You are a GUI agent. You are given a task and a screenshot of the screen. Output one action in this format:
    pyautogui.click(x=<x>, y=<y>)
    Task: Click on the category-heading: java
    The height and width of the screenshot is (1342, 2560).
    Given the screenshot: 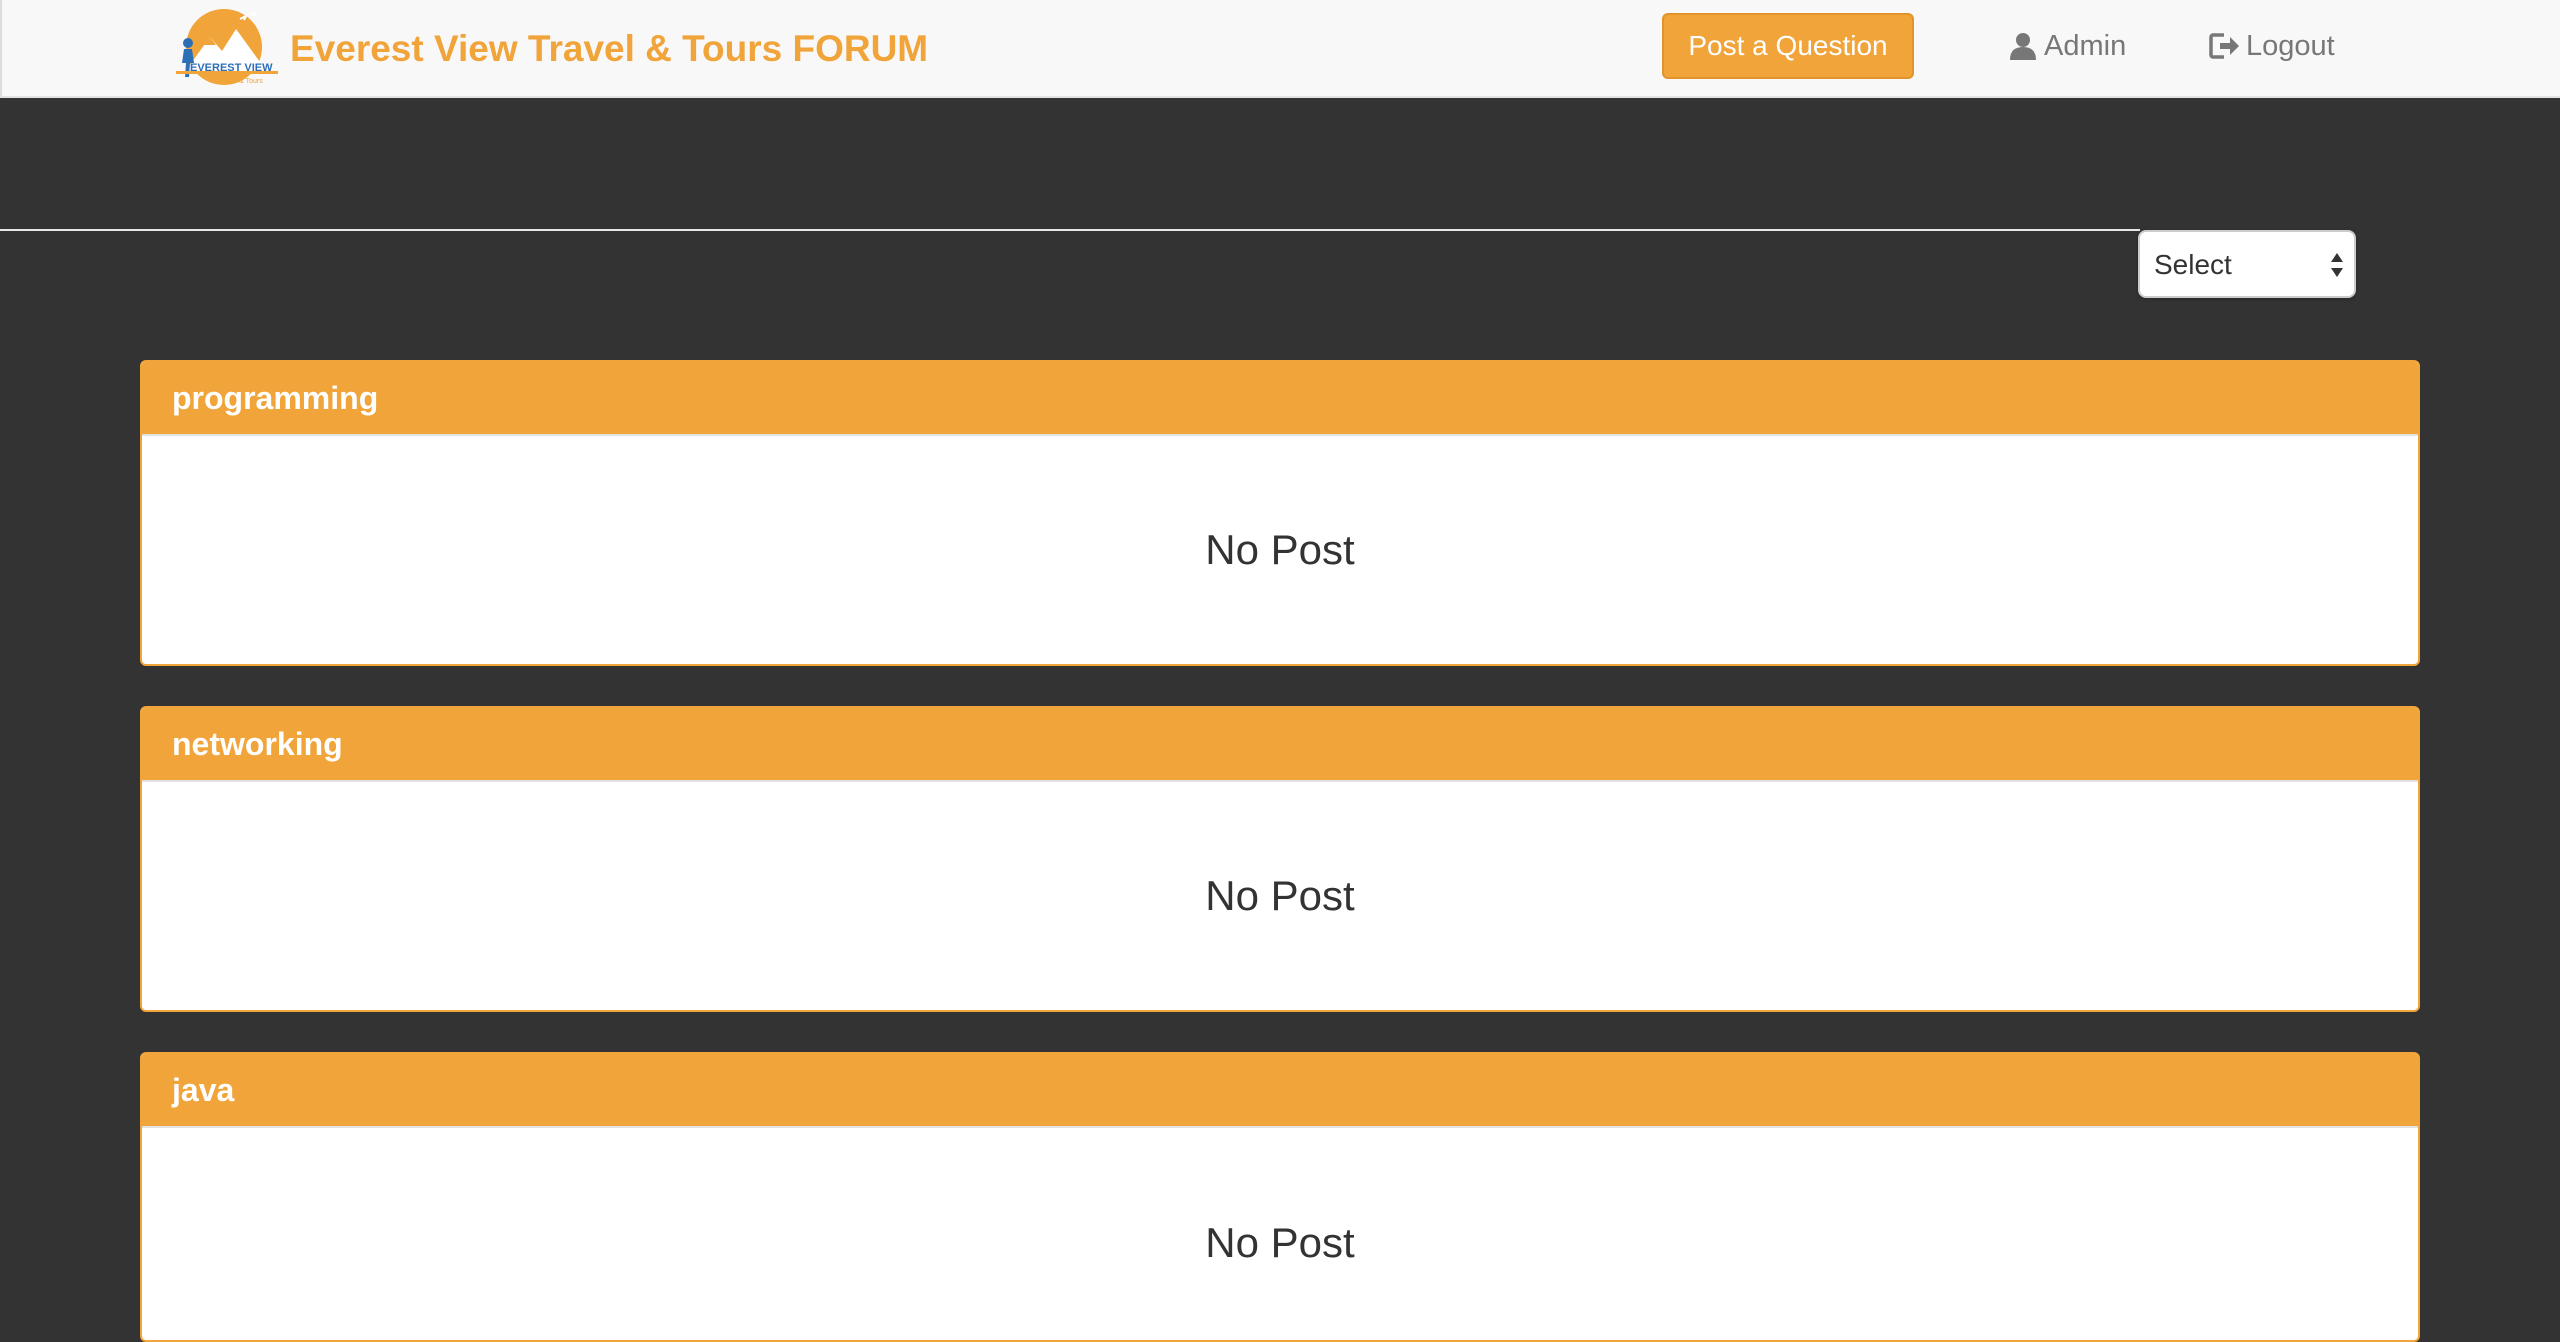 What is the action you would take?
    pyautogui.click(x=1280, y=1091)
    